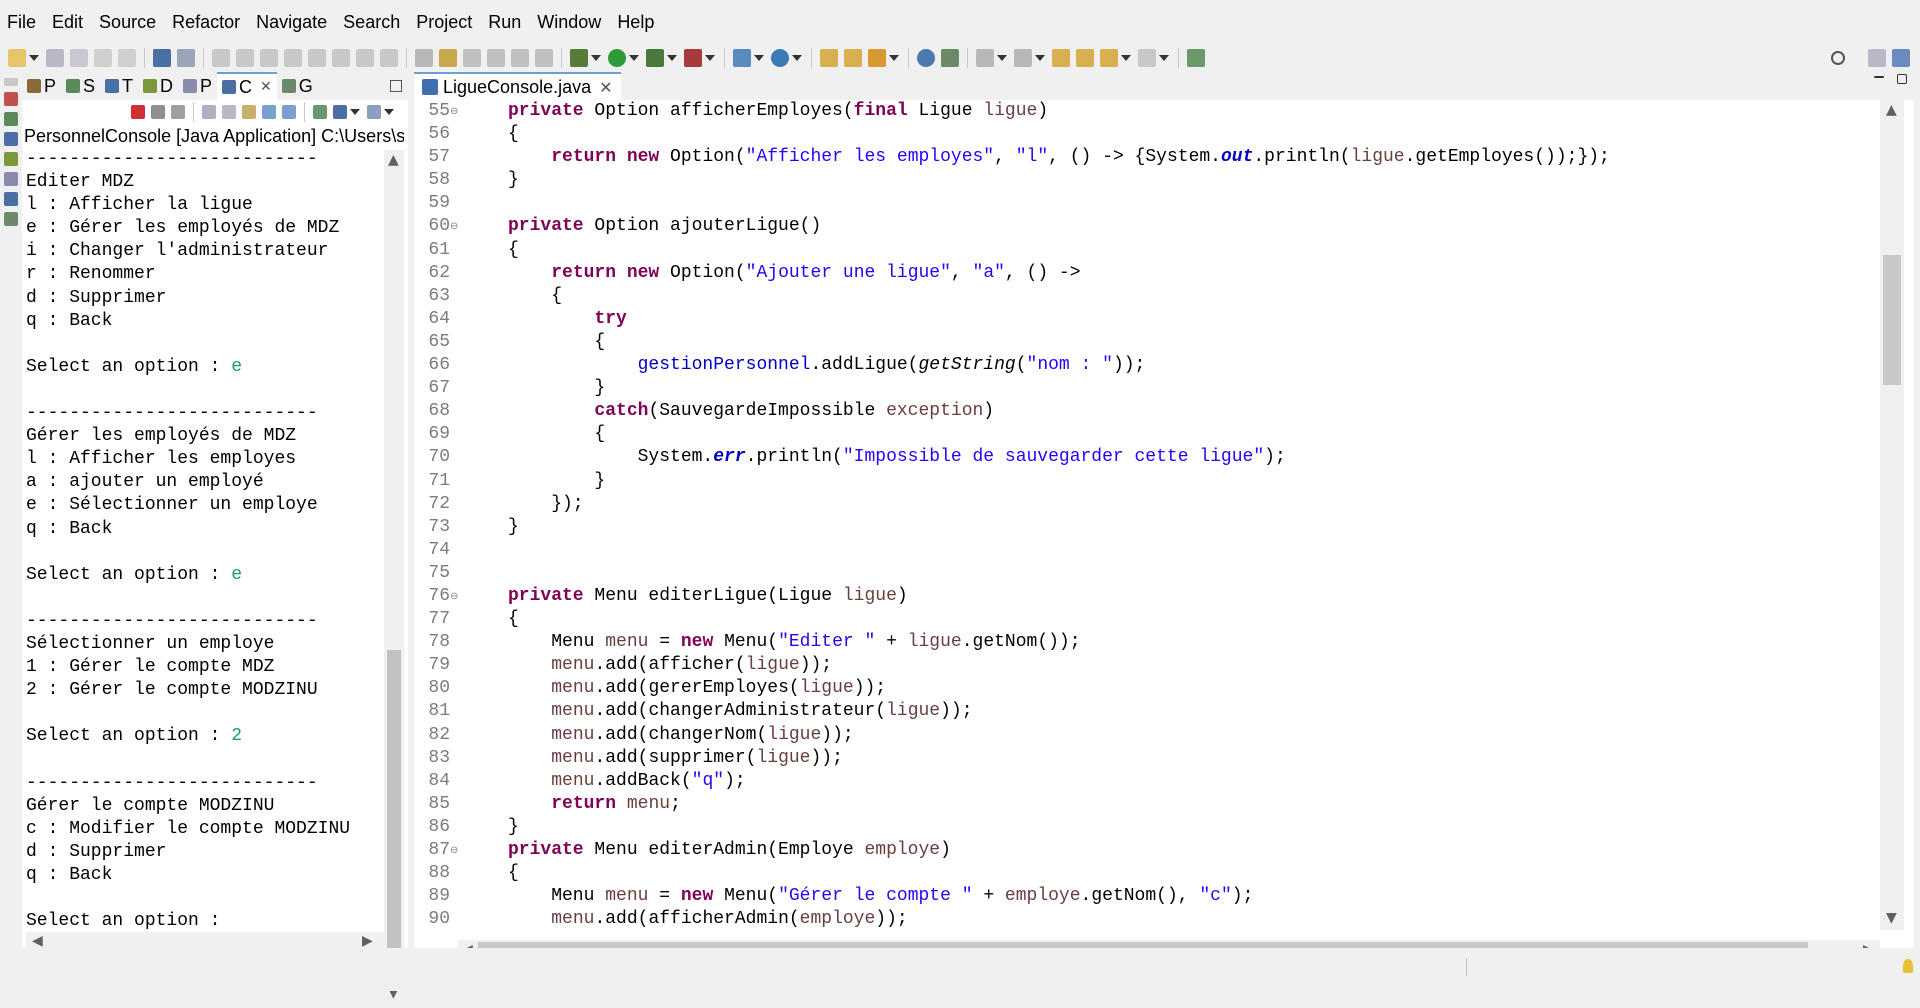 The height and width of the screenshot is (1008, 1920). Describe the element at coordinates (394, 577) in the screenshot. I see `console-vertical-scrollbar: ▲ ▼` at that location.